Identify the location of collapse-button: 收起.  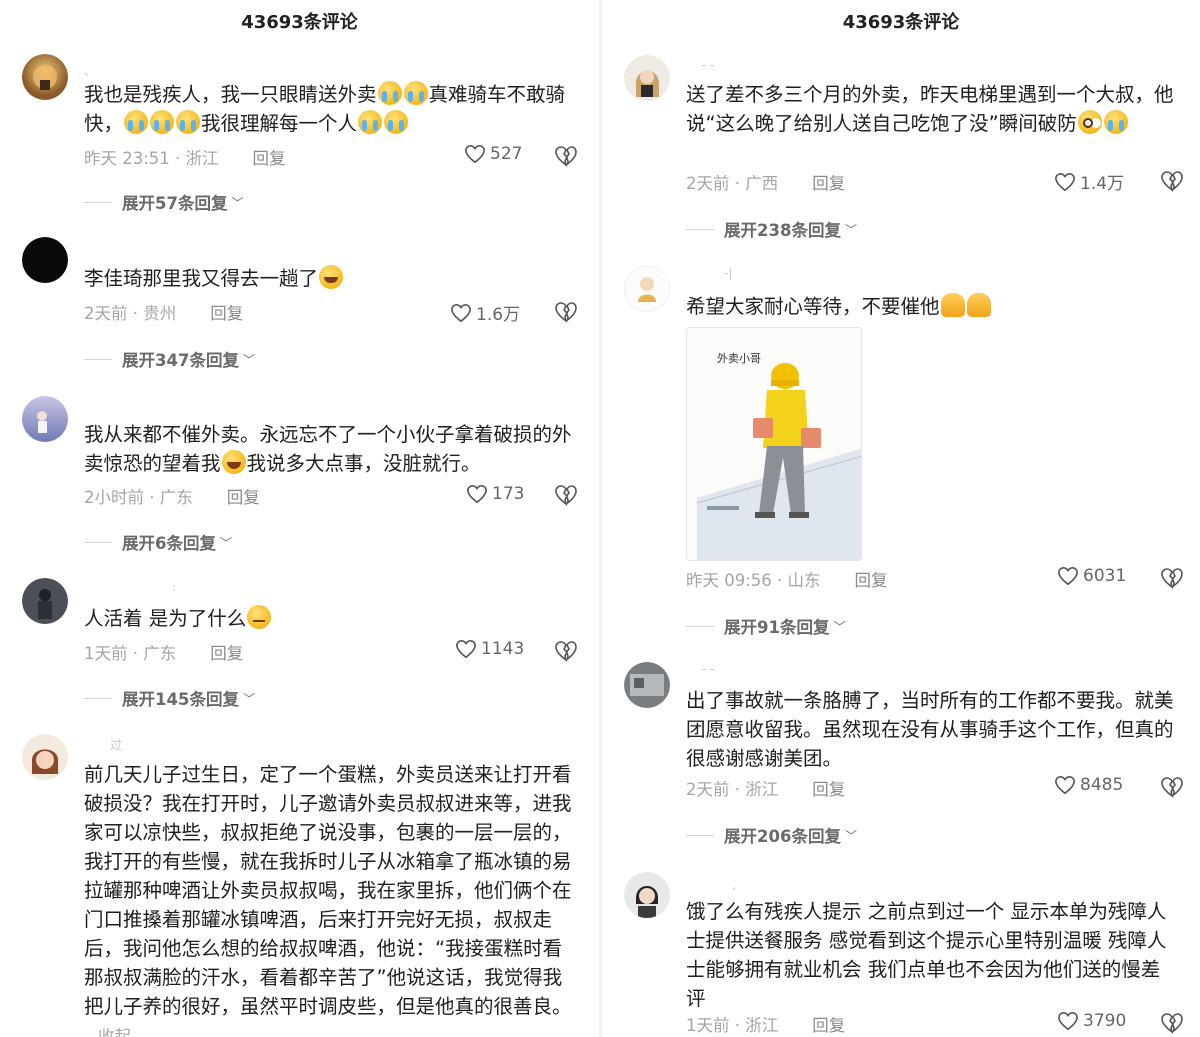
(114, 1032).